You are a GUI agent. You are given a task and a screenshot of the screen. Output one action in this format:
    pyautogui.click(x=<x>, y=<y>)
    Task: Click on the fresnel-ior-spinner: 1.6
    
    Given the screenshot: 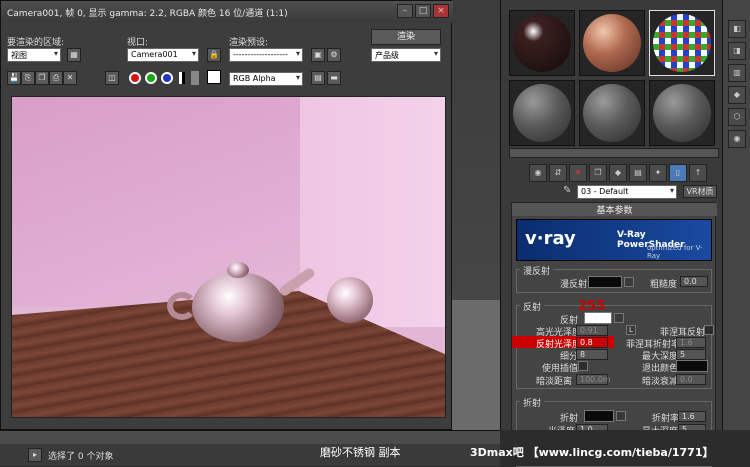 What is the action you would take?
    pyautogui.click(x=691, y=342)
    